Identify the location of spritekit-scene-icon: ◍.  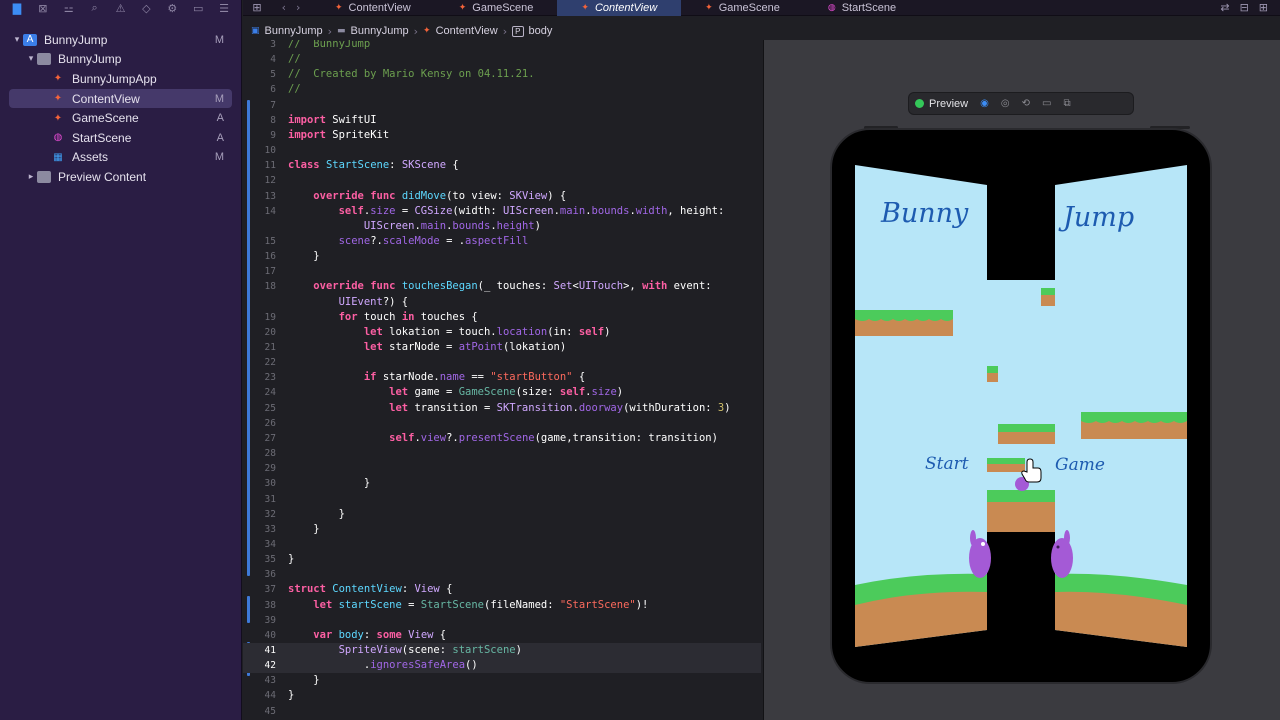
(58, 138).